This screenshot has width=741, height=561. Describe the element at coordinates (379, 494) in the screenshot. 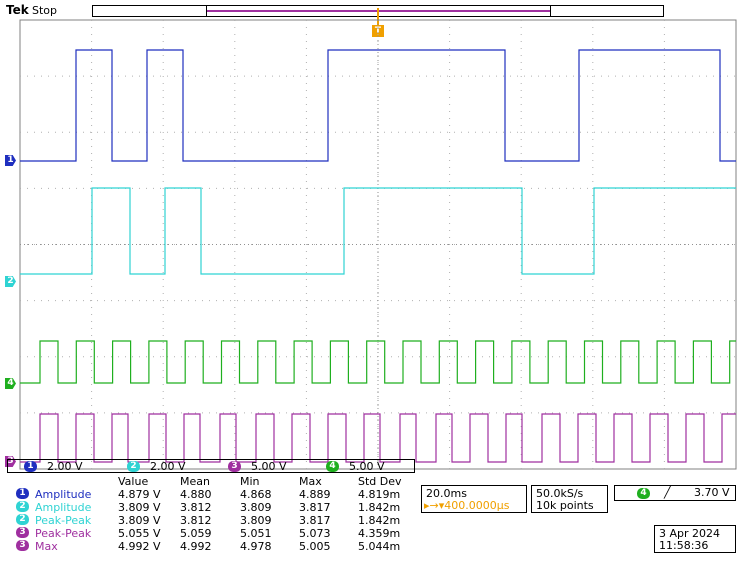

I see `measurement-std-dev: 4.819m` at that location.